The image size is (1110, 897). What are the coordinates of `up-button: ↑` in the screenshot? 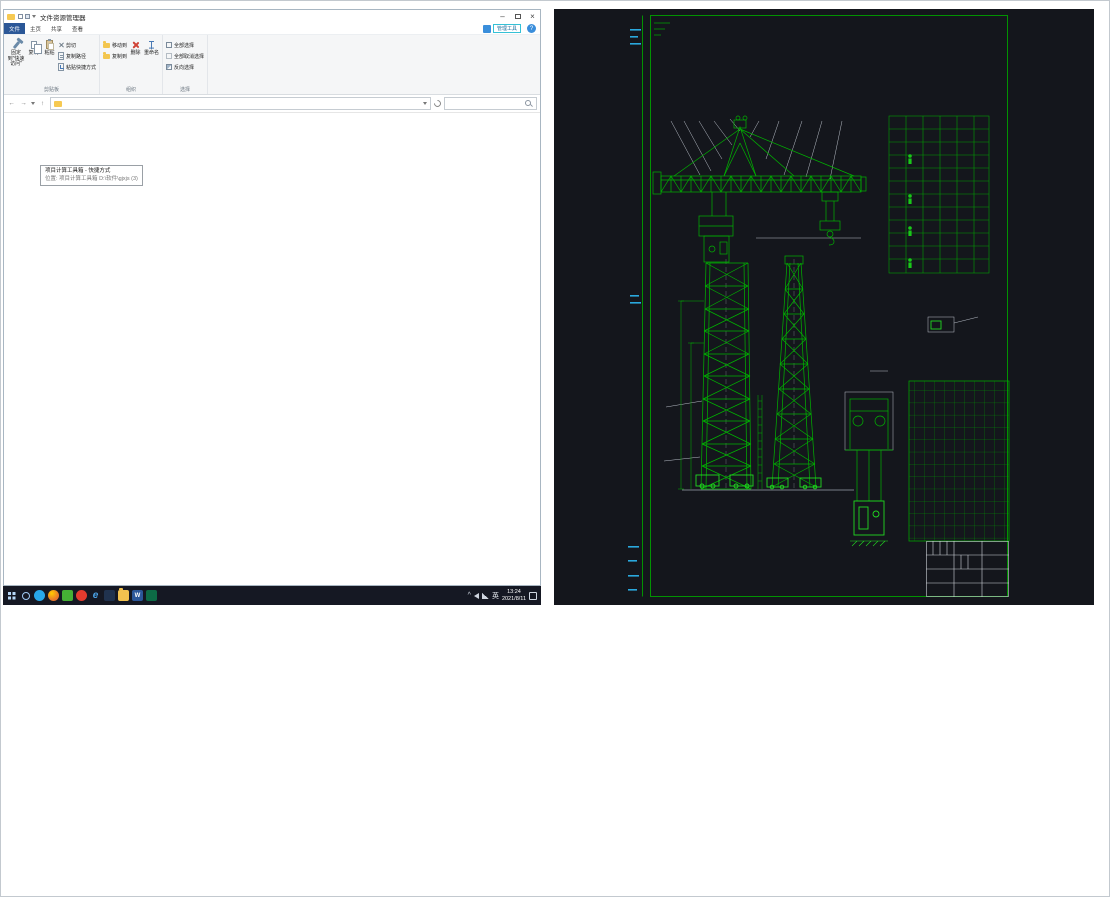 It's located at (42, 103).